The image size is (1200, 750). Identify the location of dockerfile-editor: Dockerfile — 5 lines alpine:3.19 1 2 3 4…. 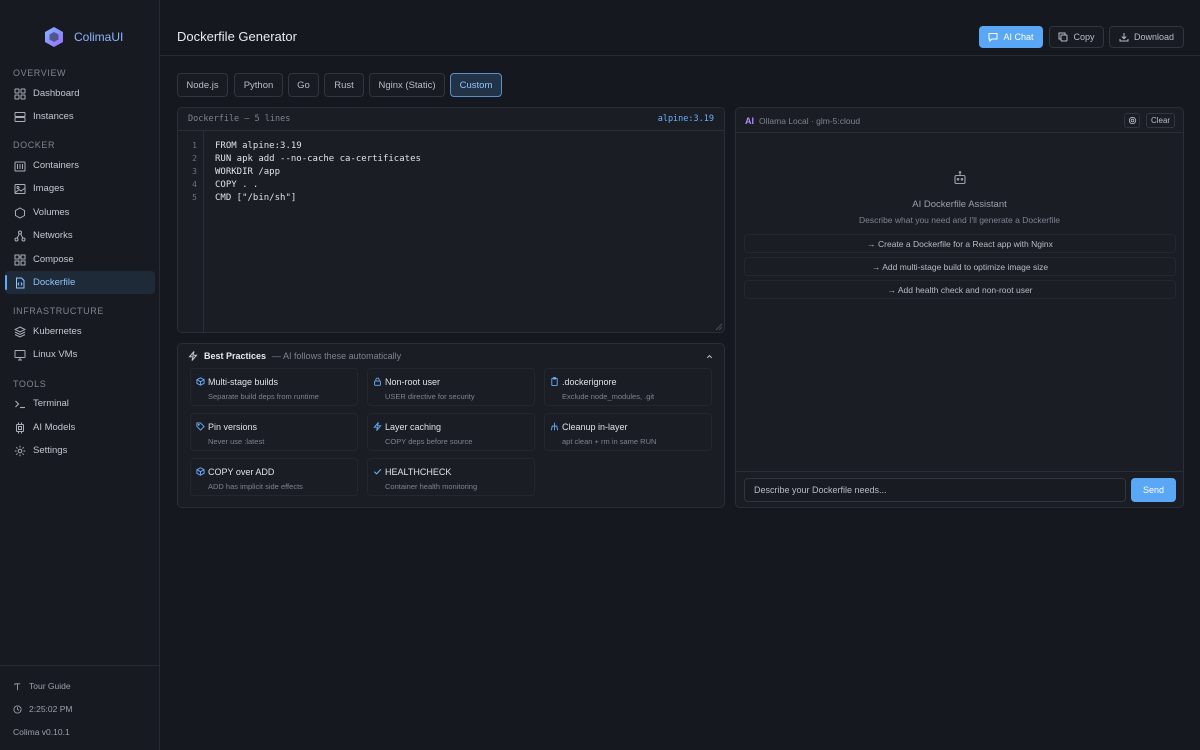
(451, 220).